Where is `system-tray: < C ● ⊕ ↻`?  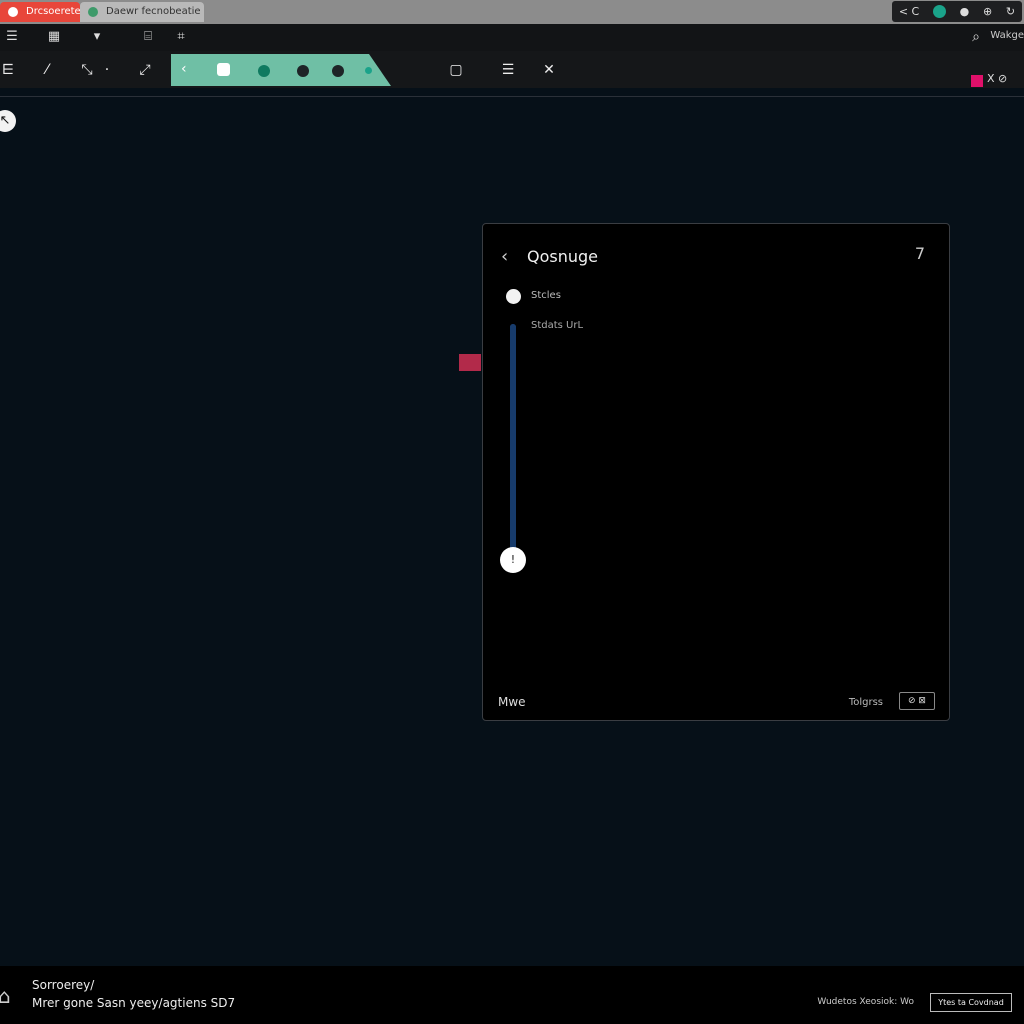 system-tray: < C ● ⊕ ↻ is located at coordinates (957, 11).